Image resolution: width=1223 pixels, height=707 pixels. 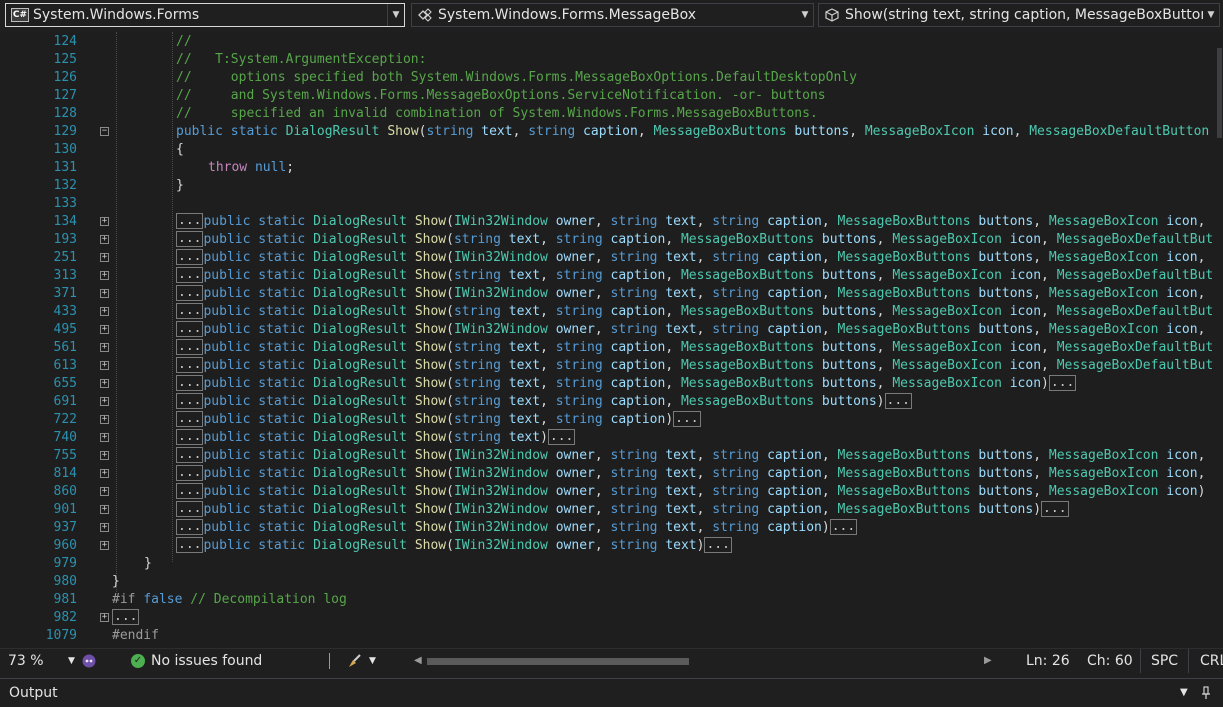 I want to click on type-dropdown: System.Windows.Forms.MessageBox ▼, so click(x=612, y=15).